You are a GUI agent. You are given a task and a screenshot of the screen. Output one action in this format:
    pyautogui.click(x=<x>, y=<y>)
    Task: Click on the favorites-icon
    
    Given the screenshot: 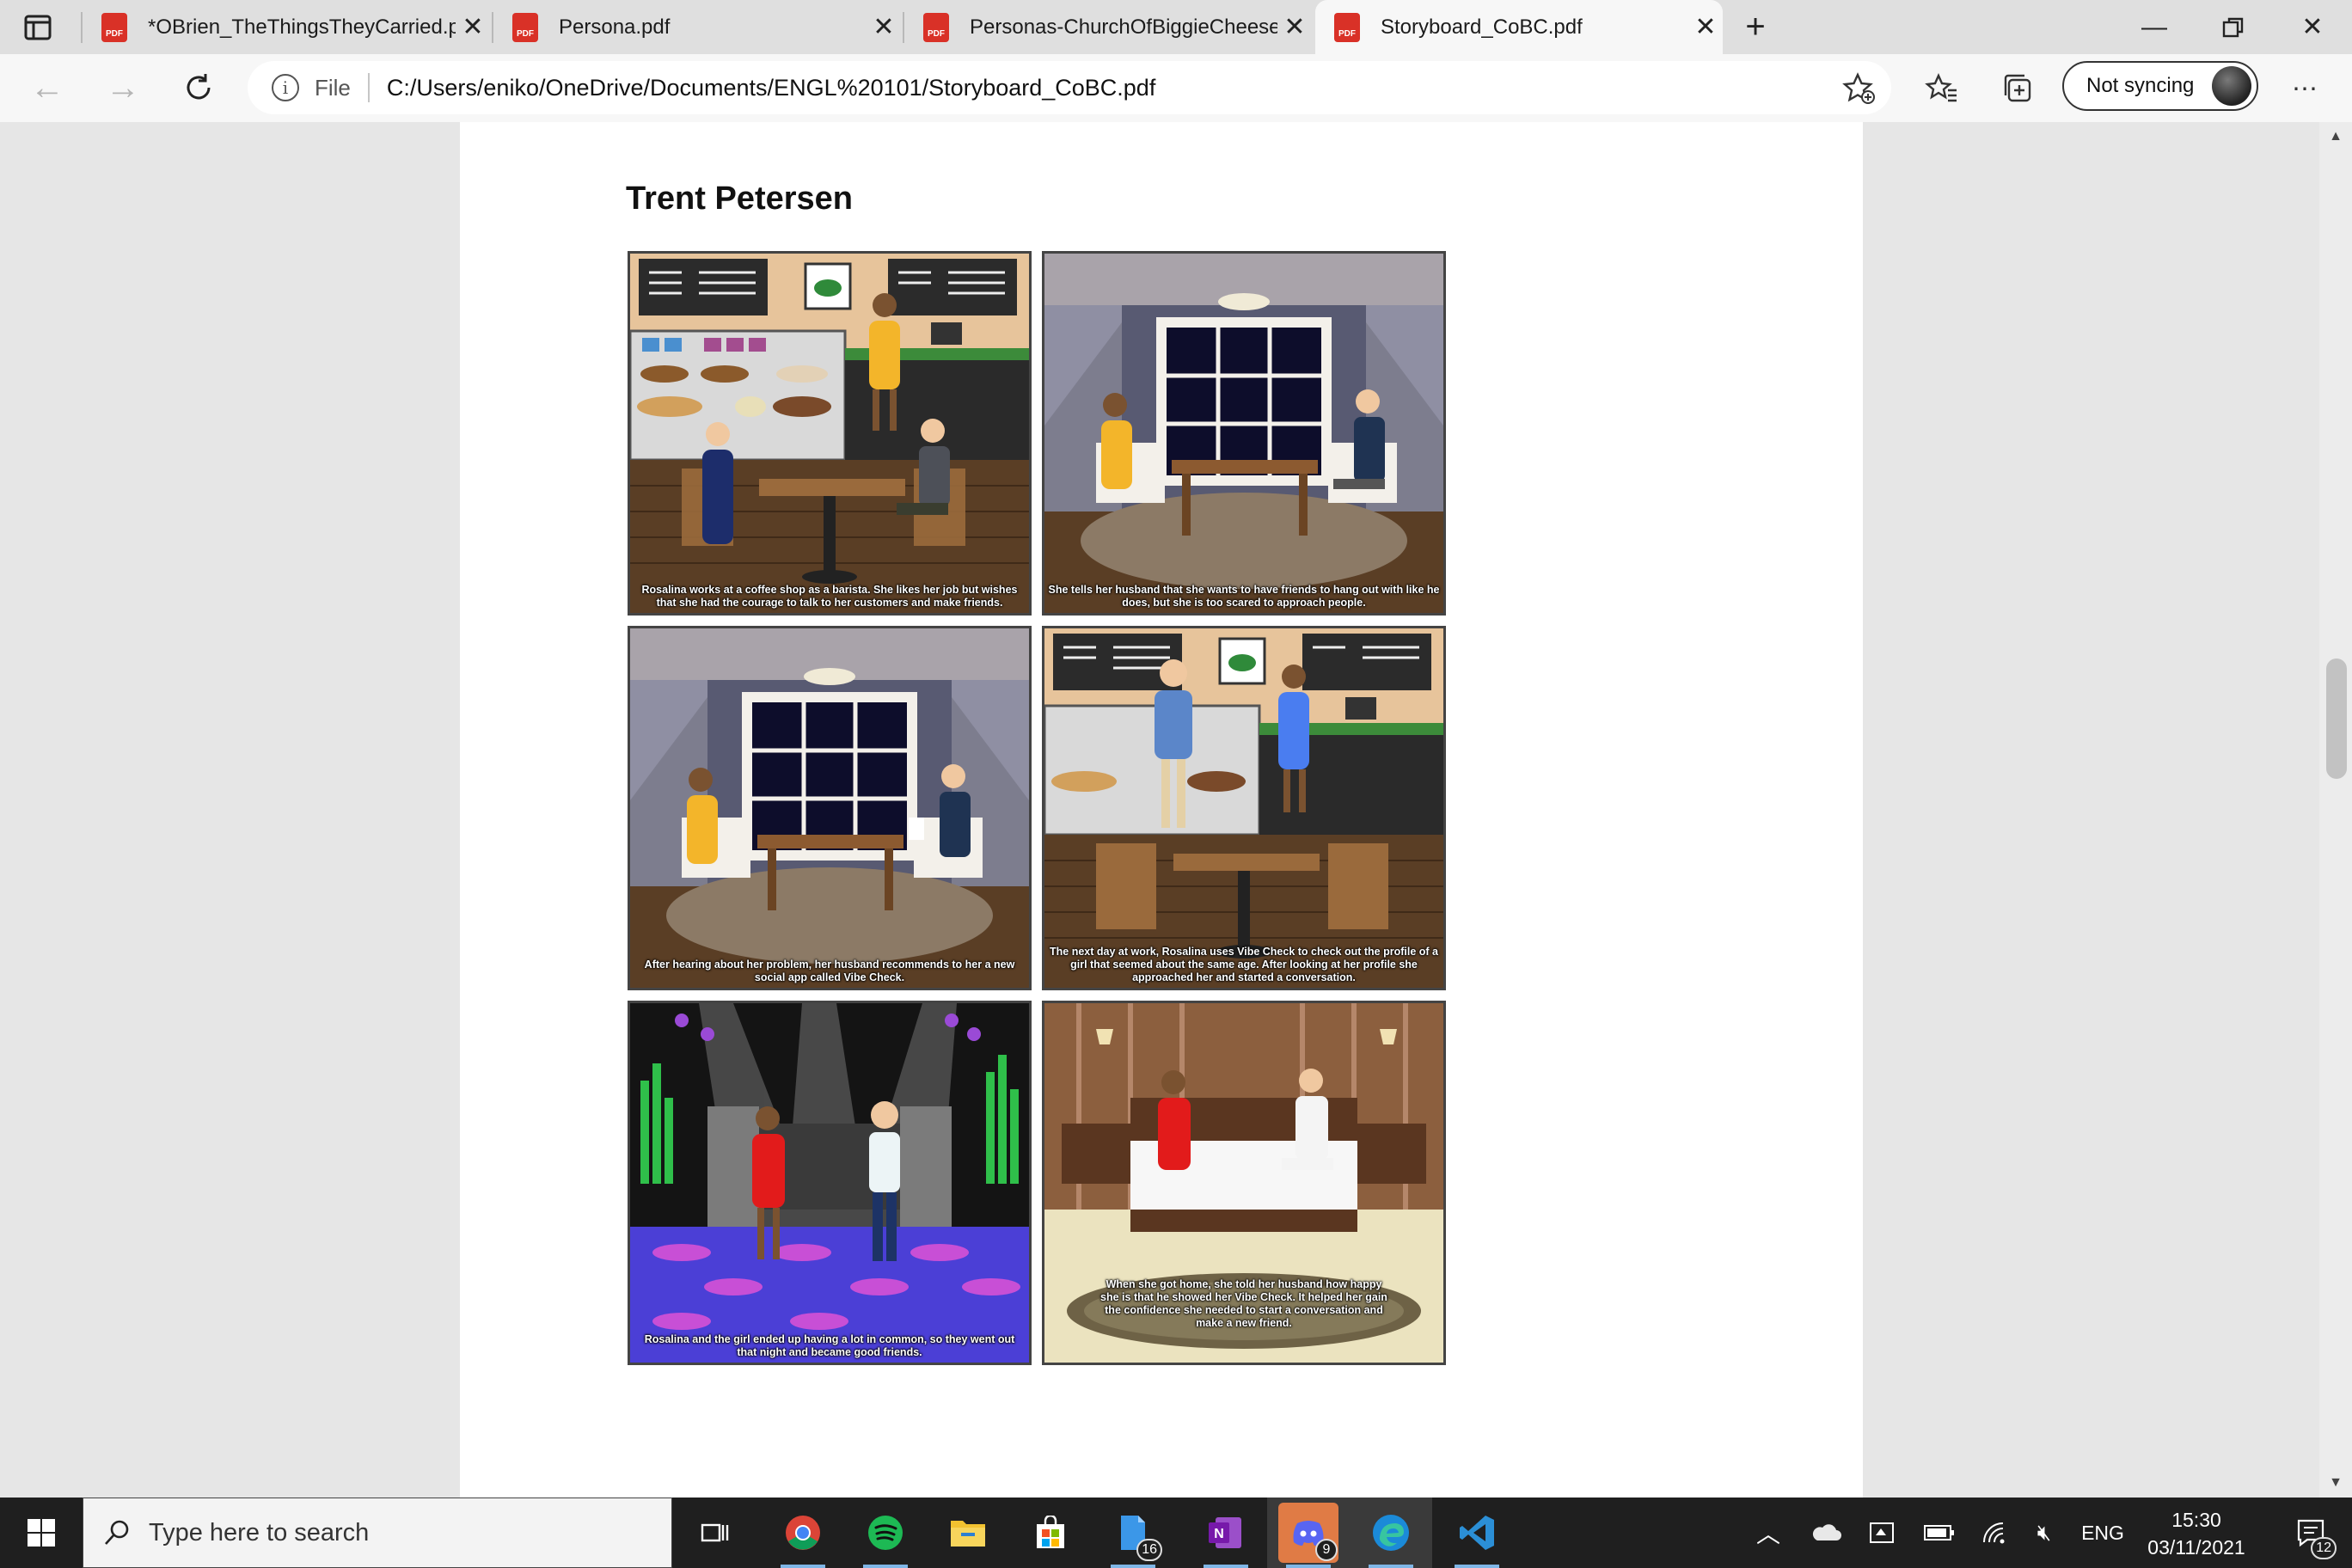 What is the action you would take?
    pyautogui.click(x=1941, y=88)
    